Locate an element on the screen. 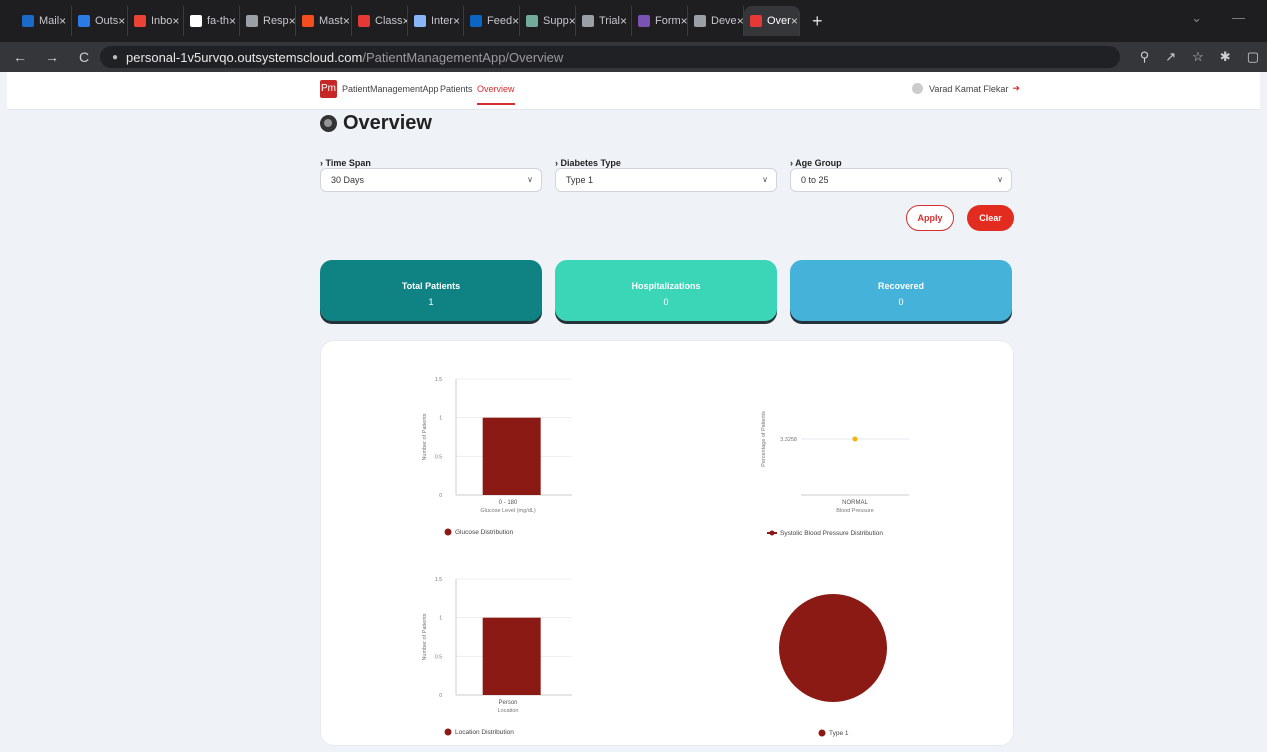 This screenshot has height=752, width=1267. nav-overview: Overview is located at coordinates (496, 94).